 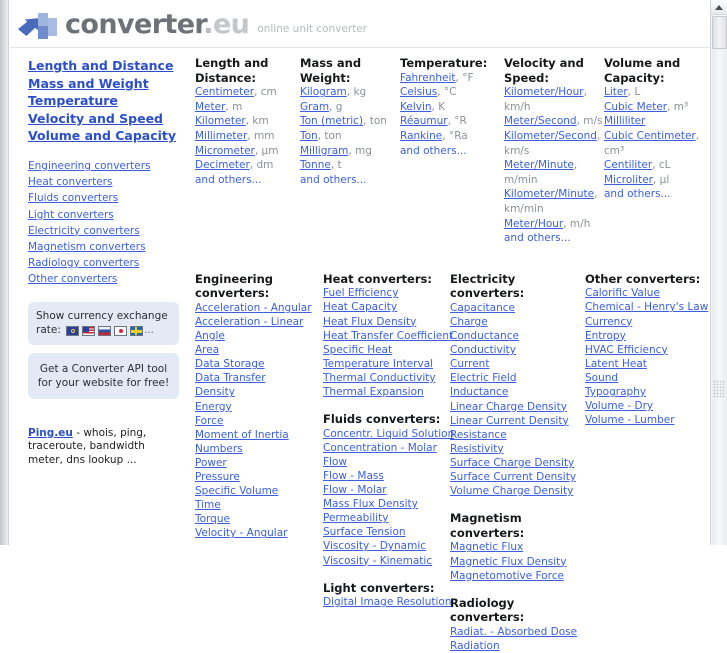 What do you see at coordinates (259, 505) in the screenshot?
I see `converter-link-time: Time` at bounding box center [259, 505].